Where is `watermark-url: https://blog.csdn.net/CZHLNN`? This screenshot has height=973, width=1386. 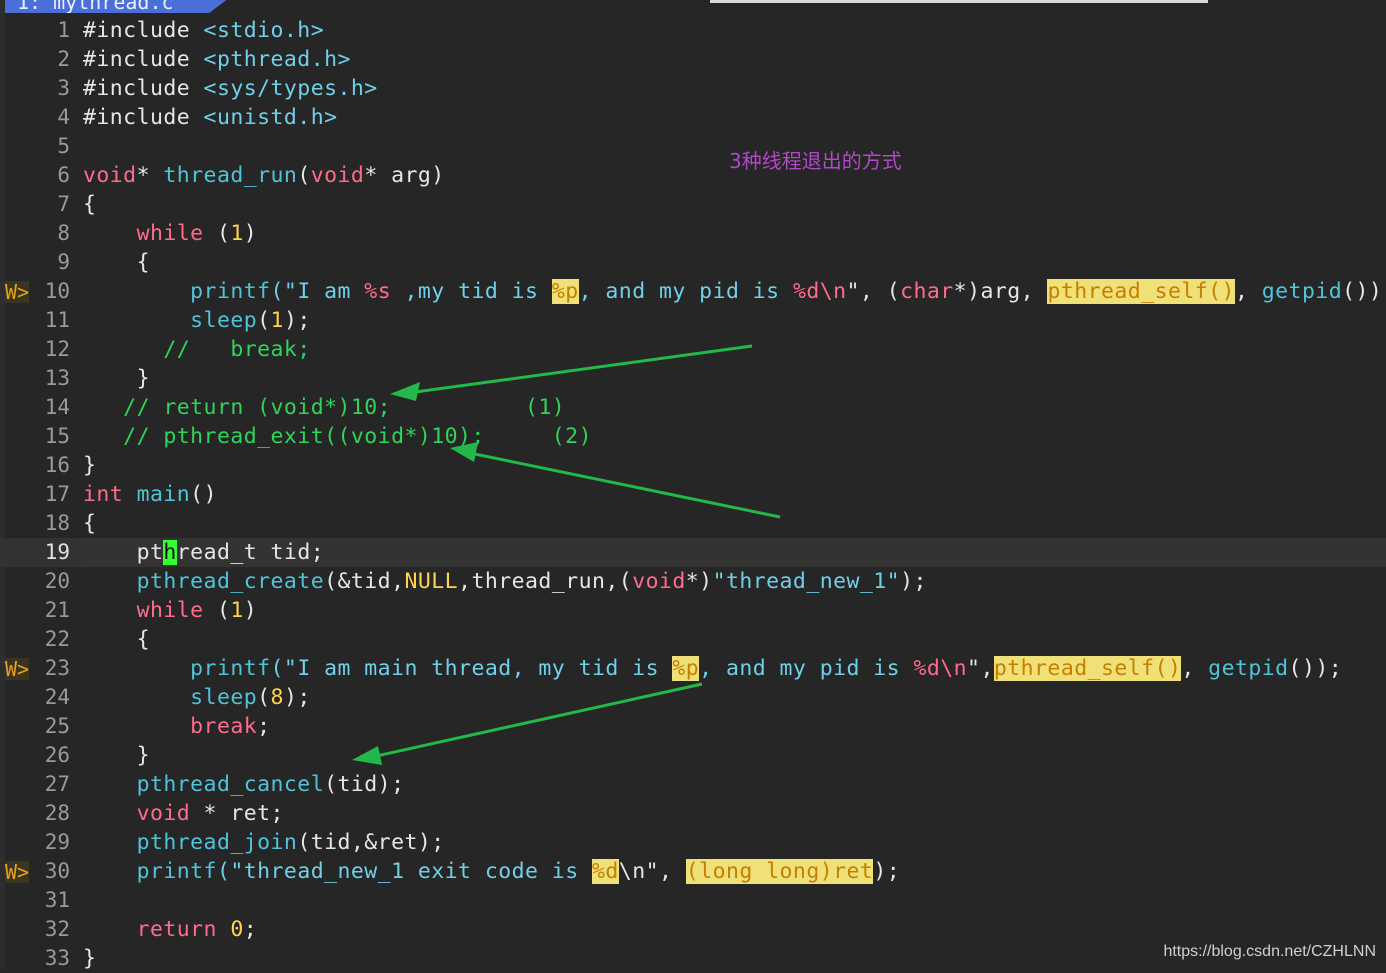
watermark-url: https://blog.csdn.net/CZHLNN is located at coordinates (1269, 951).